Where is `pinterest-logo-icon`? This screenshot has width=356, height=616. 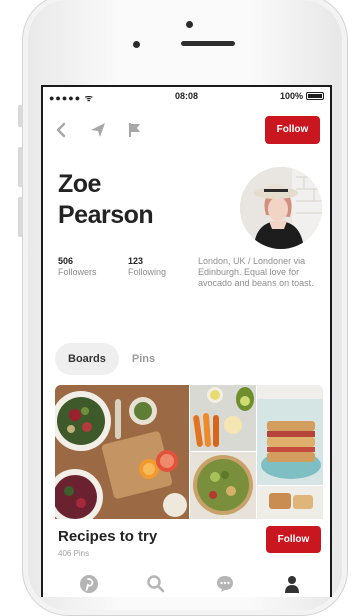
pinterest-logo-icon is located at coordinates (89, 584).